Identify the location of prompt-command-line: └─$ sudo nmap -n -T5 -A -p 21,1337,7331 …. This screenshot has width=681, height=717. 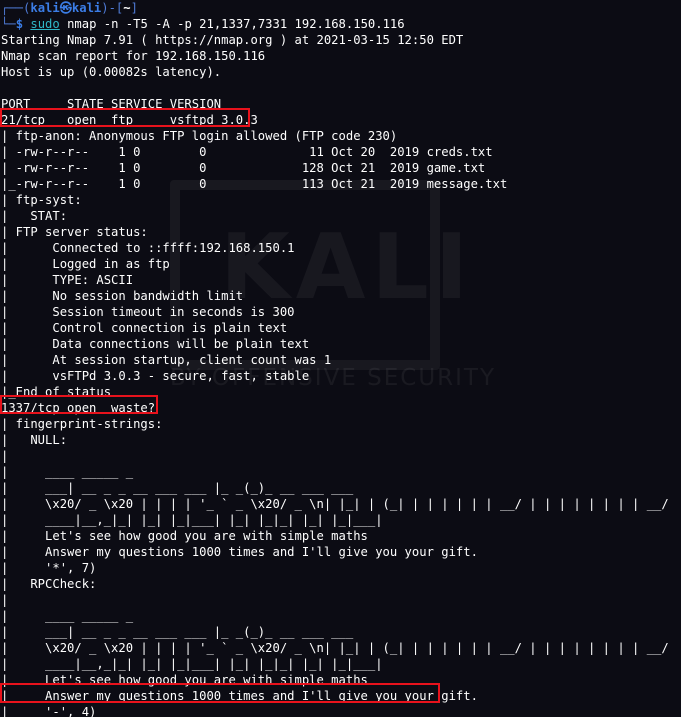
(335, 24).